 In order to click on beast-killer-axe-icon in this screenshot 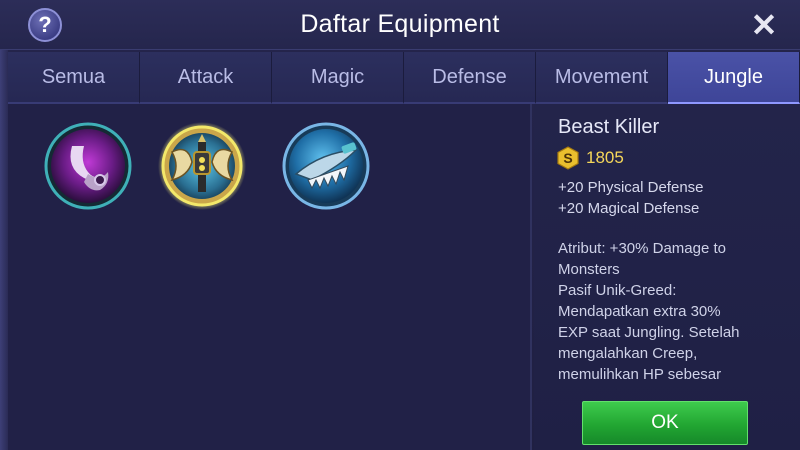, I will do `click(202, 166)`.